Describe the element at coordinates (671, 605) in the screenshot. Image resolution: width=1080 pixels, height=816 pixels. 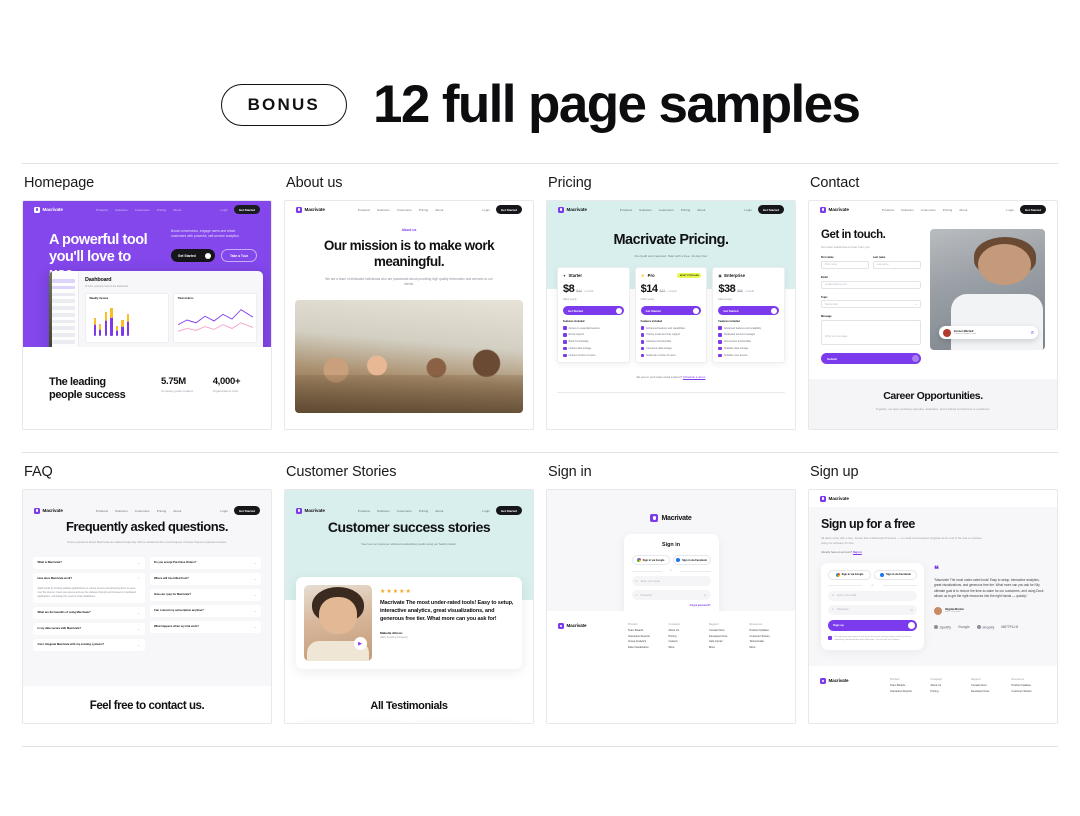
I see `forgot-password-link: Forgot password?` at that location.